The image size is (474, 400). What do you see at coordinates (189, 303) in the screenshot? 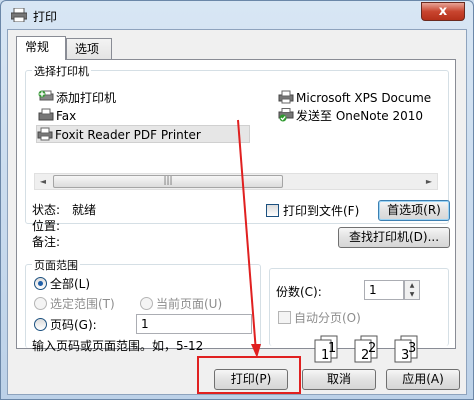
I see `page-range-current-label: 当前页面(U)` at bounding box center [189, 303].